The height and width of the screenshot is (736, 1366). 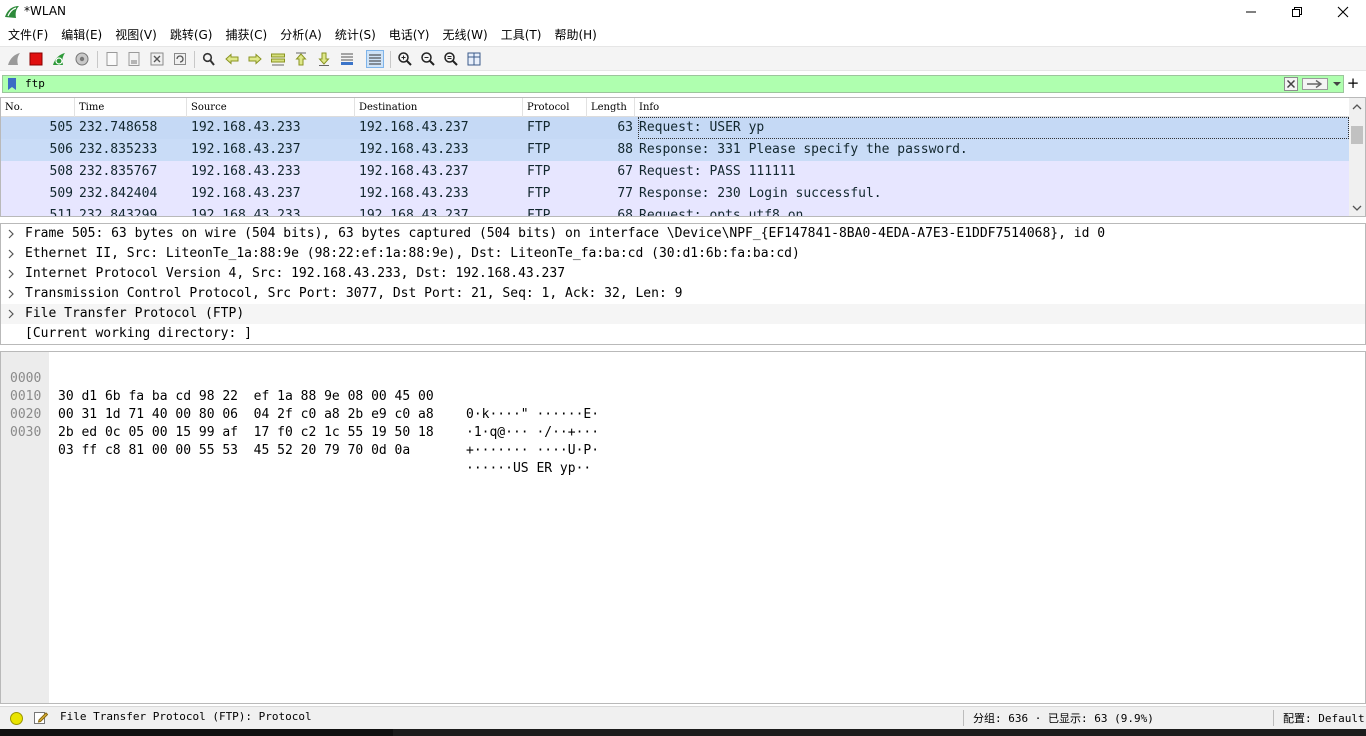 What do you see at coordinates (186, 716) in the screenshot?
I see `field-info-text: File Transfer Protocol (FTP): Protocol` at bounding box center [186, 716].